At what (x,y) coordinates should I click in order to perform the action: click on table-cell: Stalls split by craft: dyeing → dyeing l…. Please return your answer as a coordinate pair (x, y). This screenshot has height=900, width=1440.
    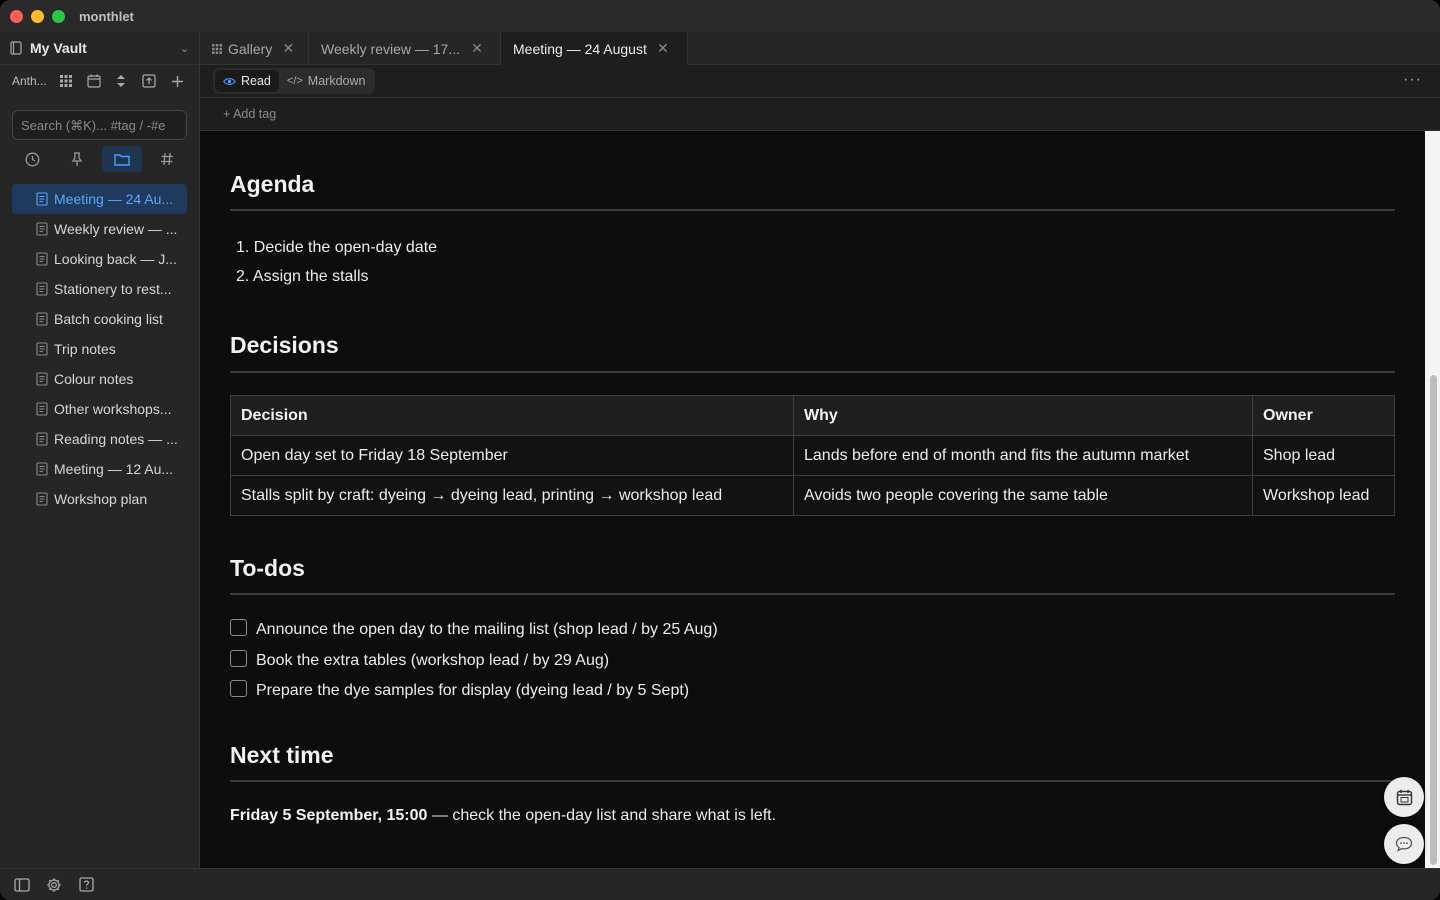
    Looking at the image, I should click on (512, 495).